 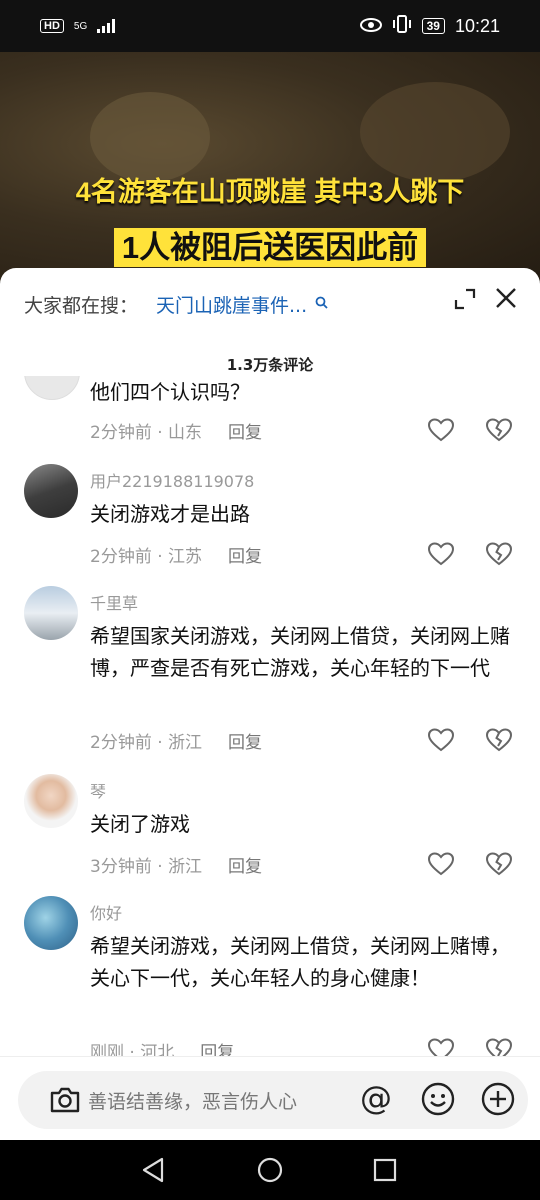 I want to click on comment-username: 琴, so click(x=98, y=790).